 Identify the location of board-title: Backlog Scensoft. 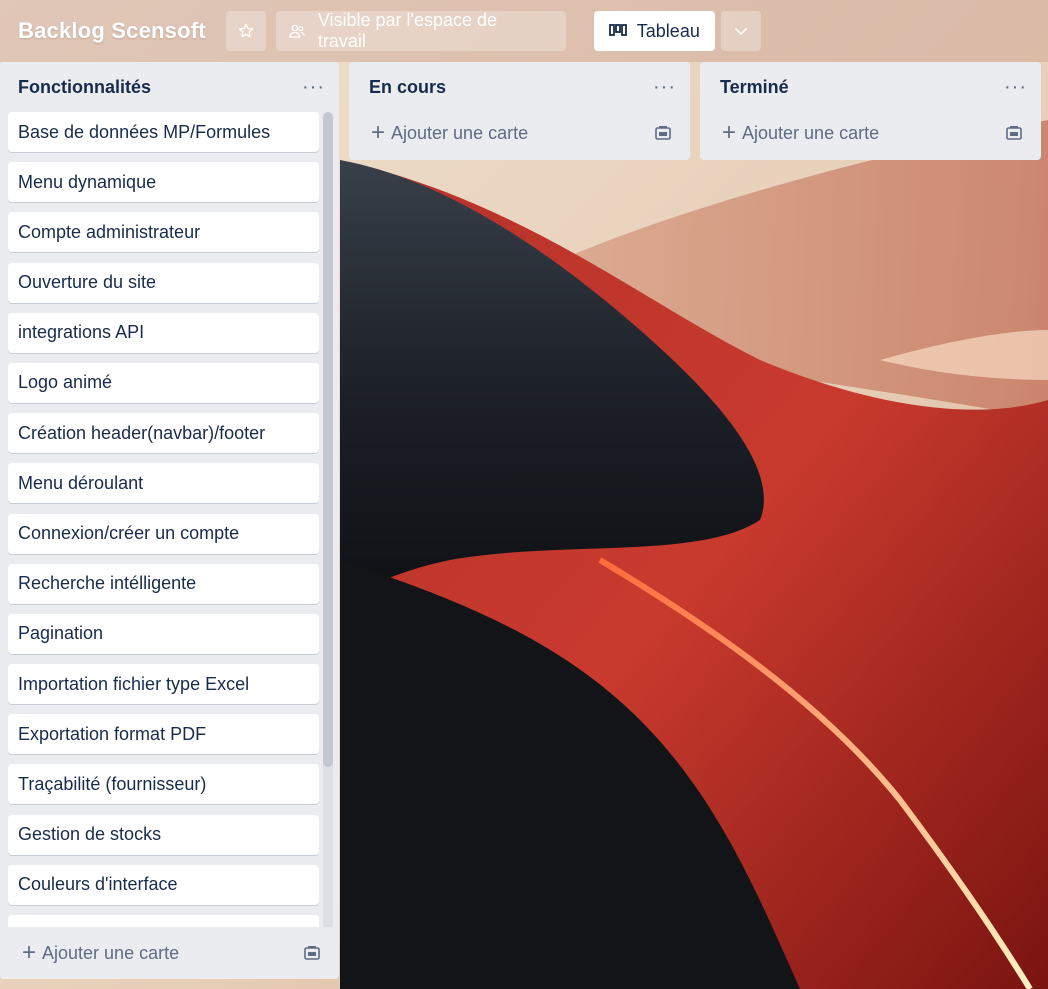
(112, 31).